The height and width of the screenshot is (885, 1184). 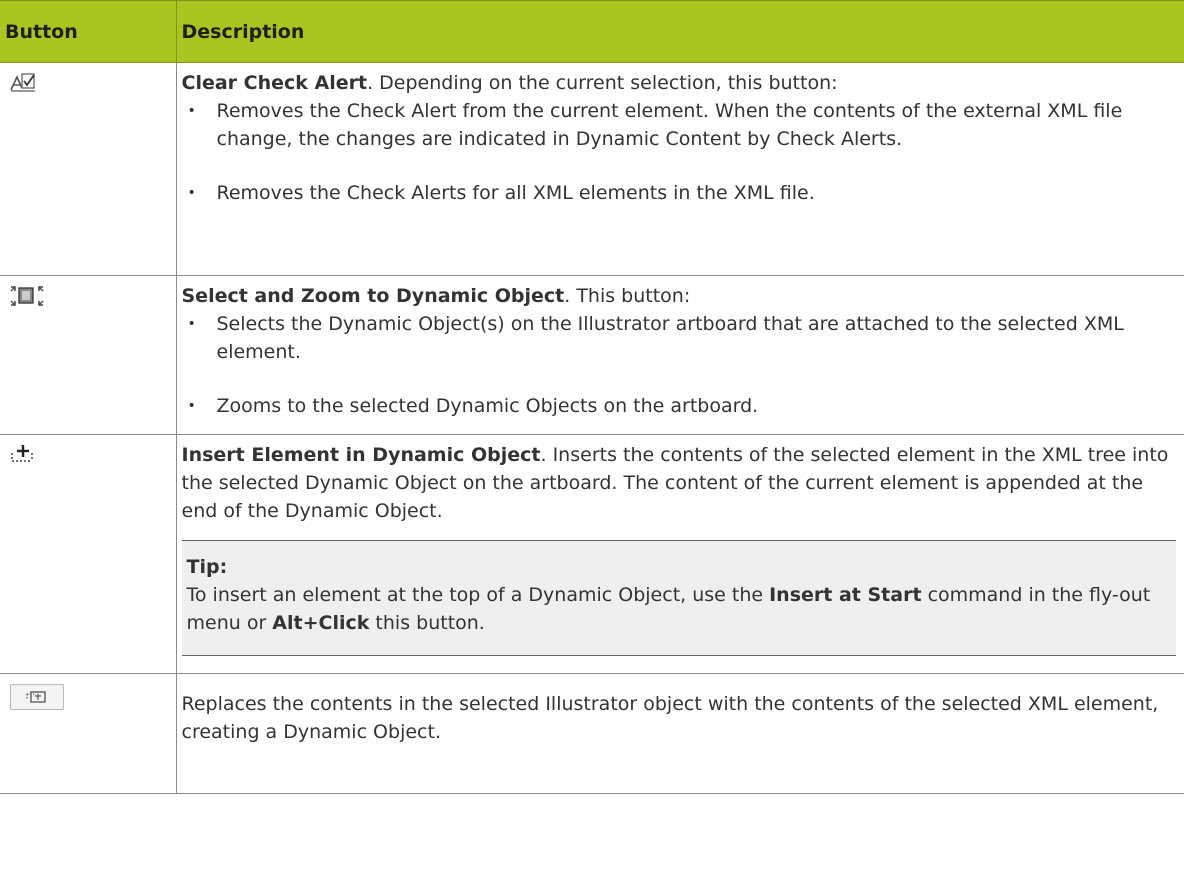 I want to click on table-header-row: Button Description, so click(x=592, y=31).